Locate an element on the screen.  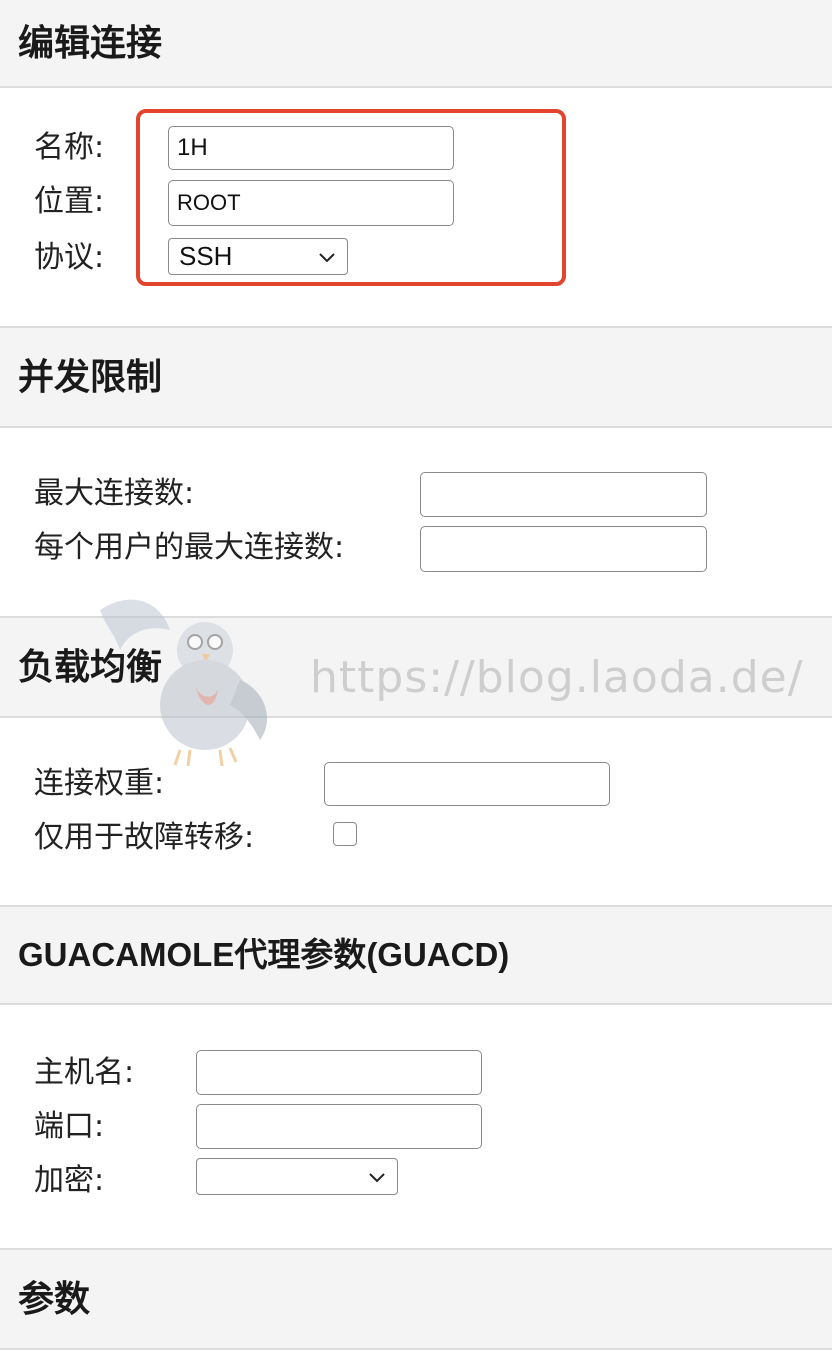
section-header-guacd: GUACAMOLE代理参数(GUACD) is located at coordinates (416, 955).